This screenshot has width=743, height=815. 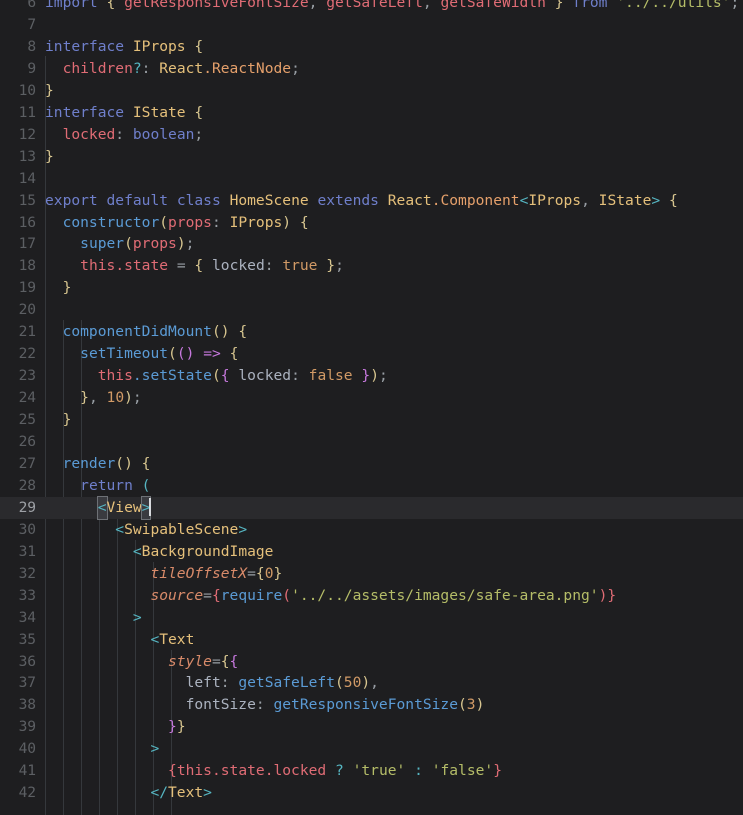 I want to click on line-content: render() {, so click(x=106, y=463).